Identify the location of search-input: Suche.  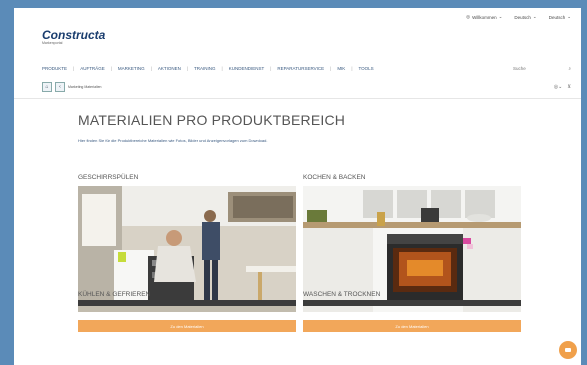
(519, 68).